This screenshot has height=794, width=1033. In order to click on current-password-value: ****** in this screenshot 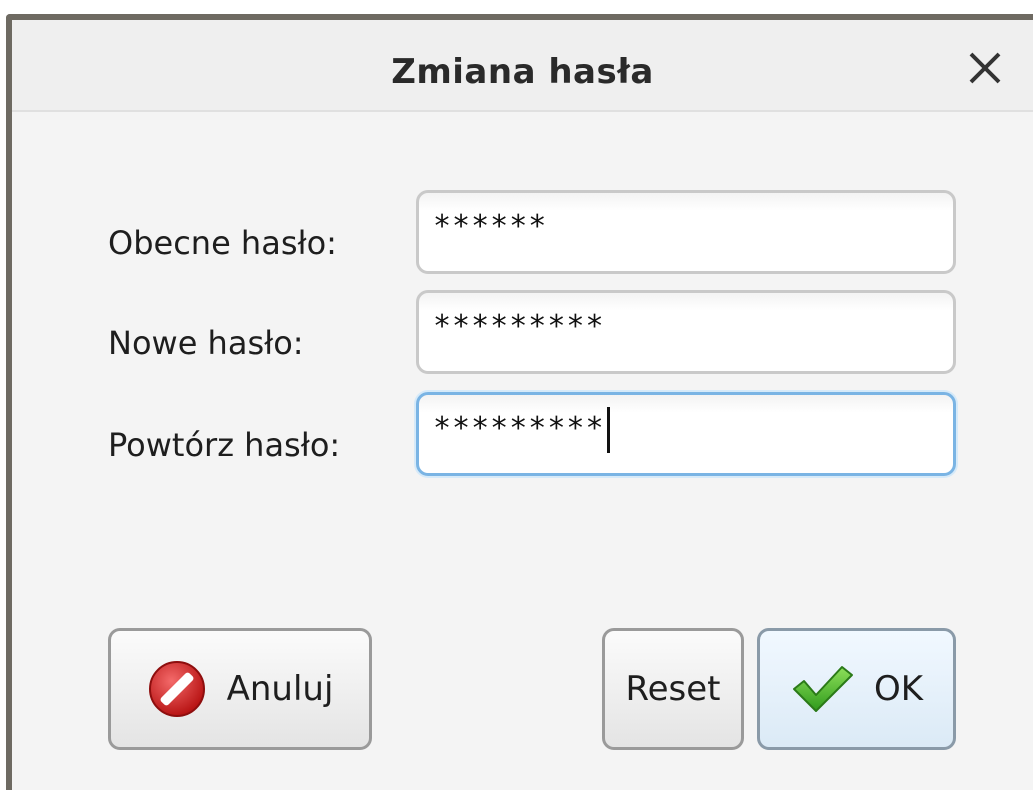, I will do `click(490, 226)`.